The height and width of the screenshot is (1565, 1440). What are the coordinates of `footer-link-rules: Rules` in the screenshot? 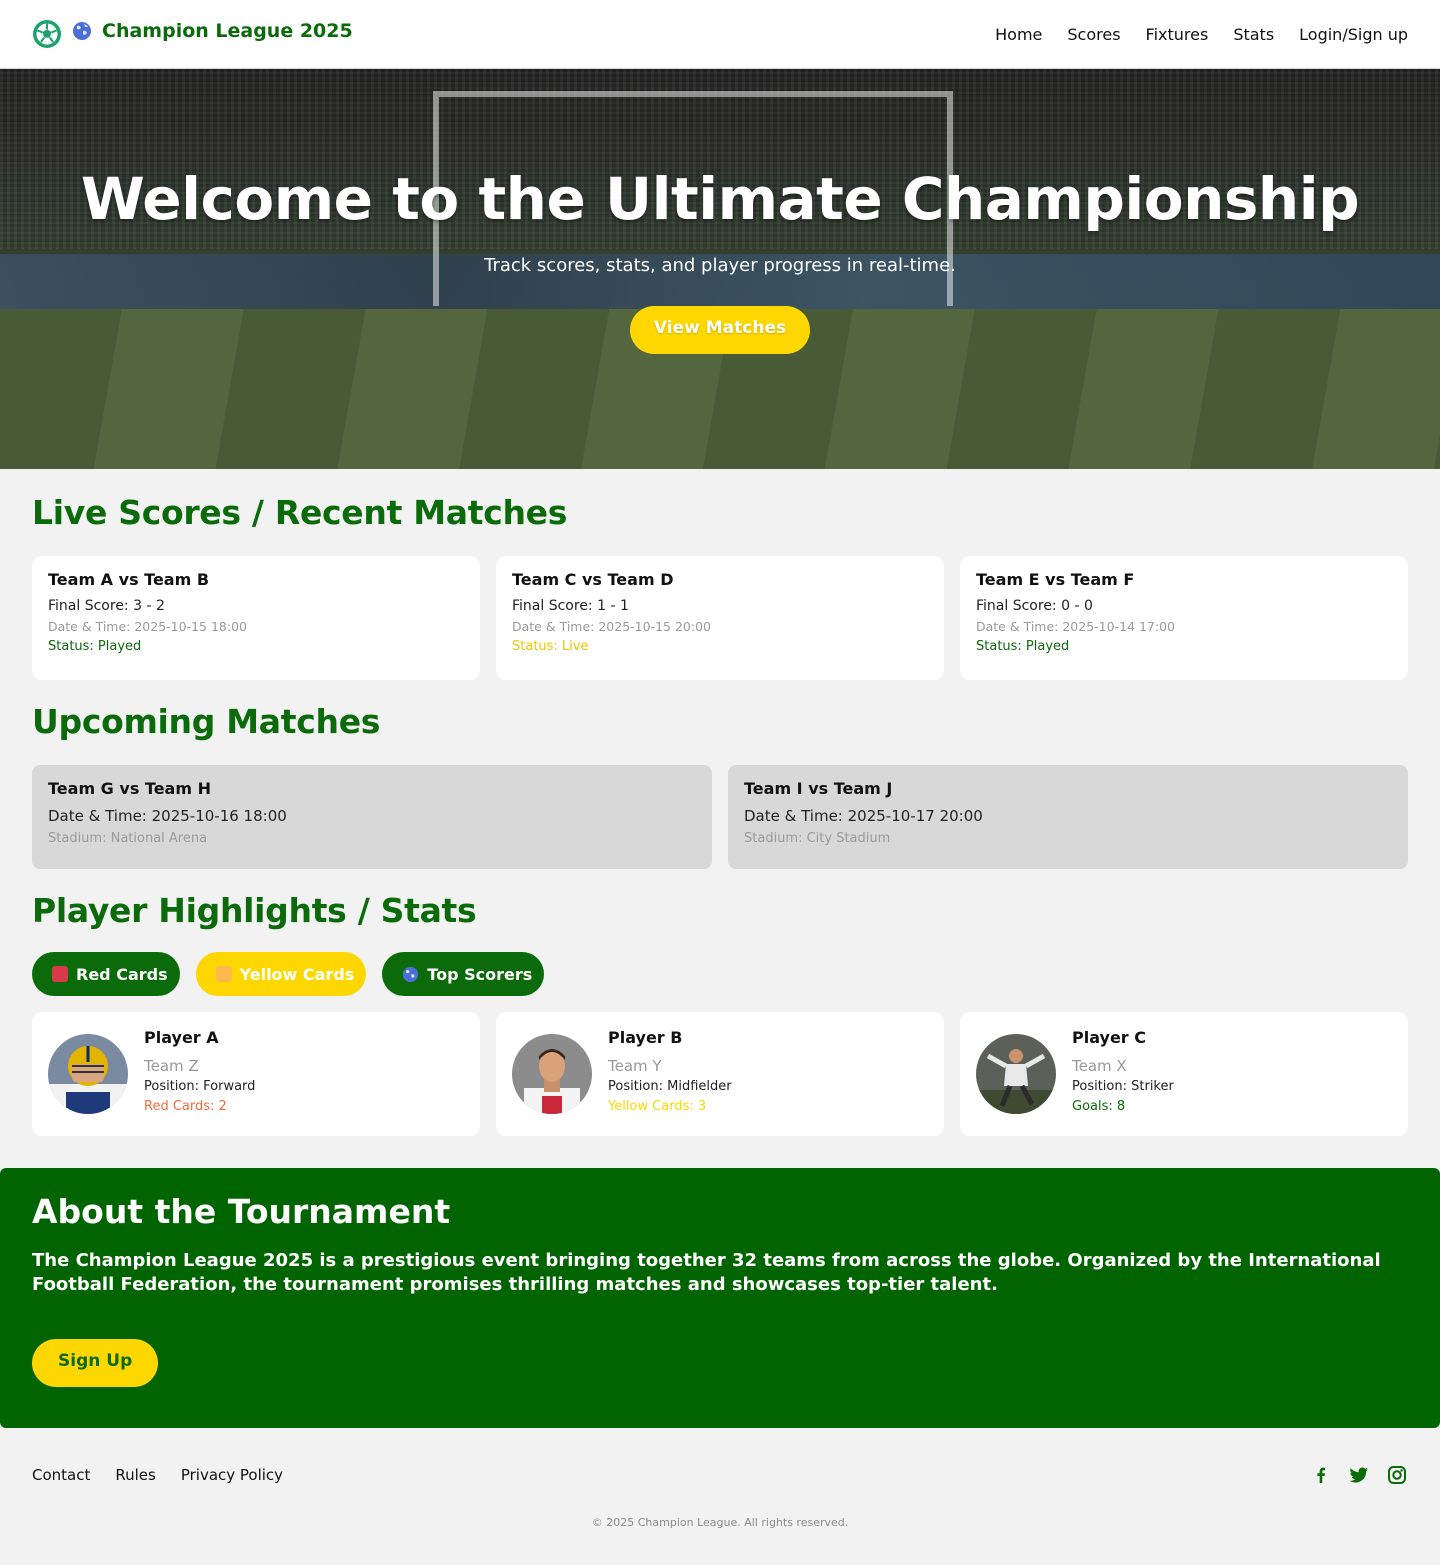 It's located at (135, 1475).